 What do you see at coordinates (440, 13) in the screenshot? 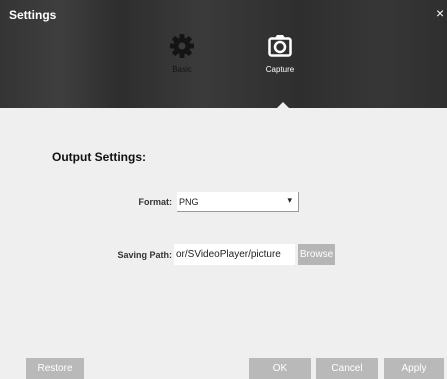
I see `close-icon: ×` at bounding box center [440, 13].